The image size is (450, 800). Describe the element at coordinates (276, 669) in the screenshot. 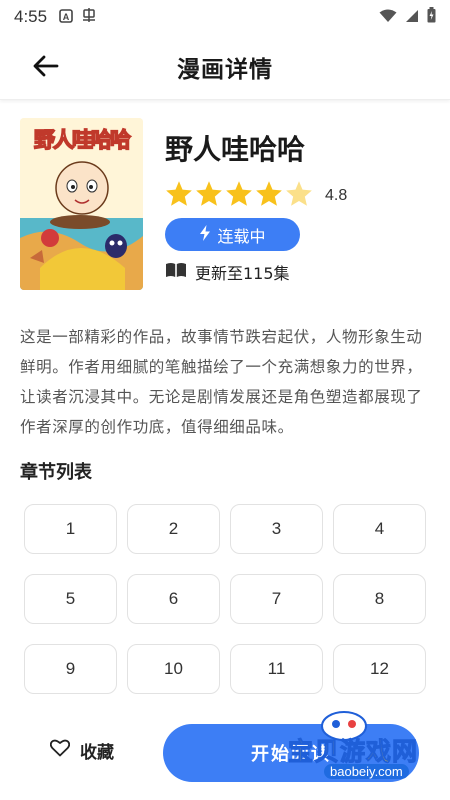

I see `chapter-button-11: 11` at that location.